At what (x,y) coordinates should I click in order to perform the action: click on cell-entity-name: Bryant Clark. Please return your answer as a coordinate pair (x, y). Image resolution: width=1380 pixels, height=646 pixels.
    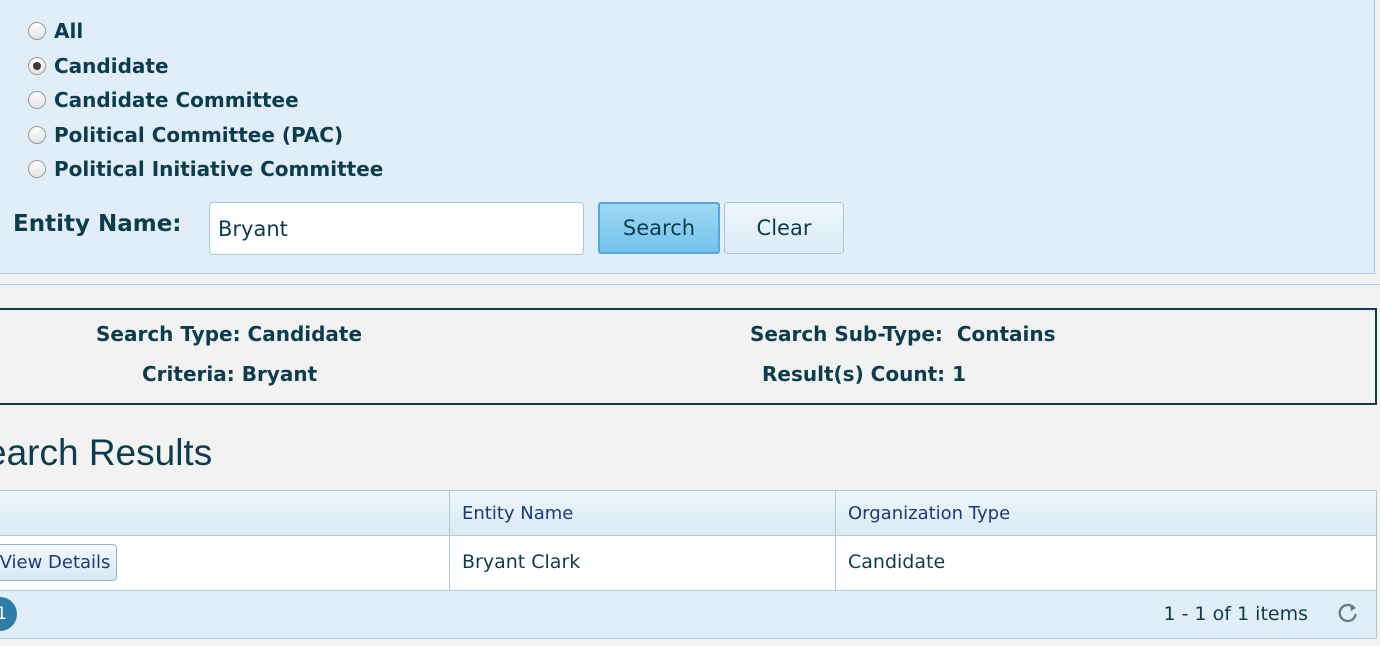
    Looking at the image, I should click on (521, 562).